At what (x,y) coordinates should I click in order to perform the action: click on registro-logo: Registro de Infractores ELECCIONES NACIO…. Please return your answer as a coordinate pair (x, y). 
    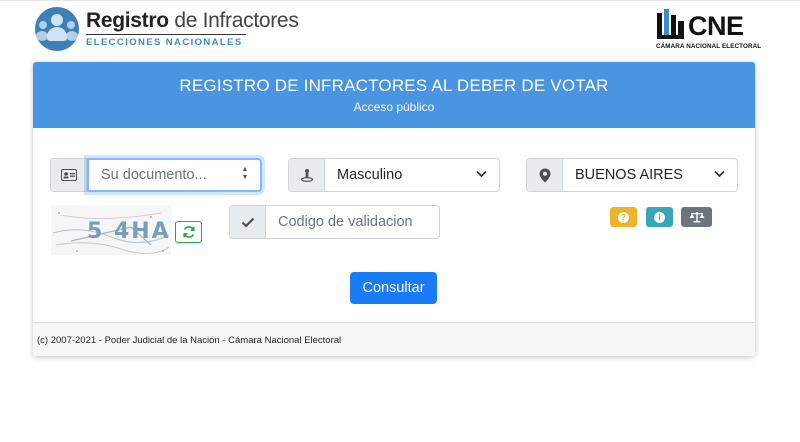
    Looking at the image, I should click on (167, 29).